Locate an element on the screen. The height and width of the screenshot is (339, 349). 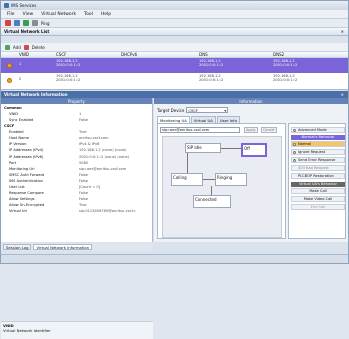
property-key: Enabled is located at coordinates (16, 132).